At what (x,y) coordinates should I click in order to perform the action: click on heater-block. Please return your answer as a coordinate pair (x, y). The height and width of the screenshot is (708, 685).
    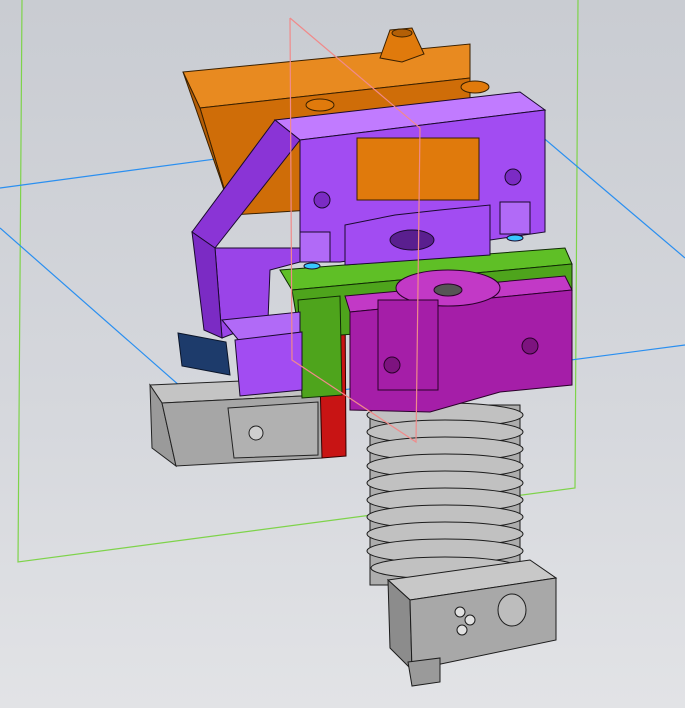
    Looking at the image, I should click on (472, 623).